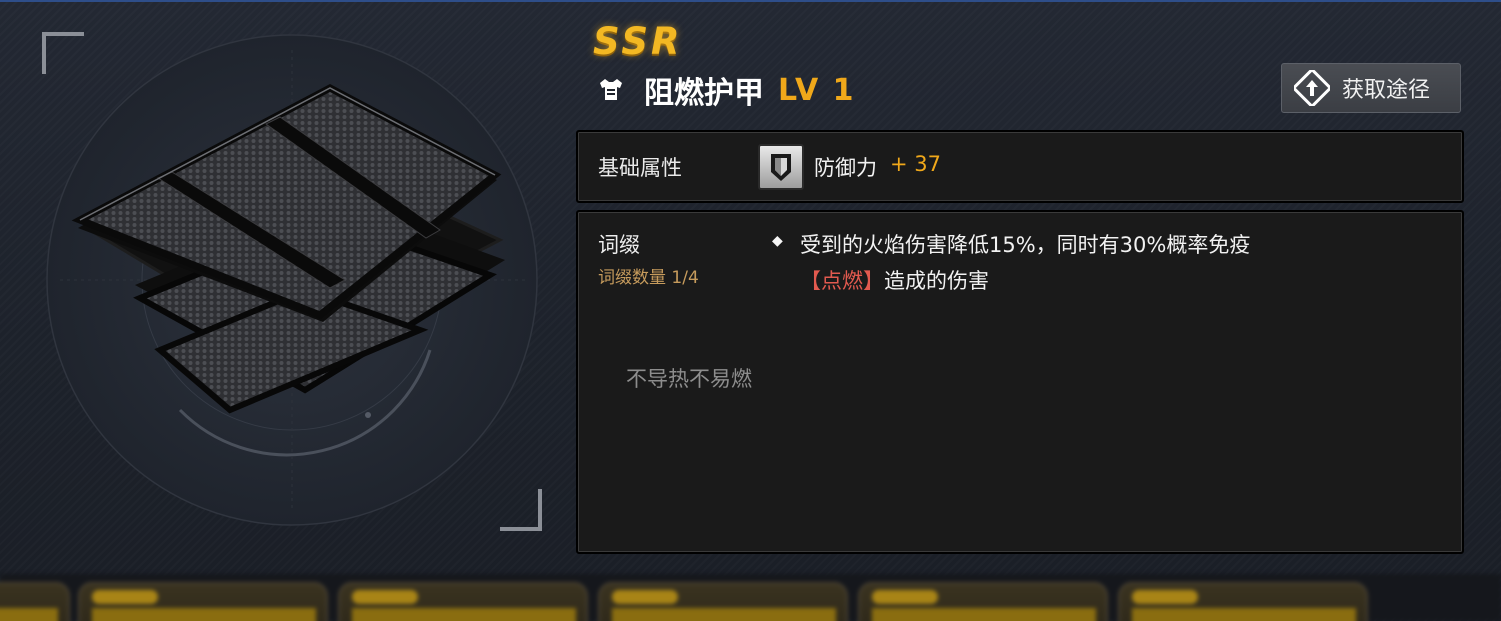  Describe the element at coordinates (689, 379) in the screenshot. I see `flavor-text: 不导热不易燃` at that location.